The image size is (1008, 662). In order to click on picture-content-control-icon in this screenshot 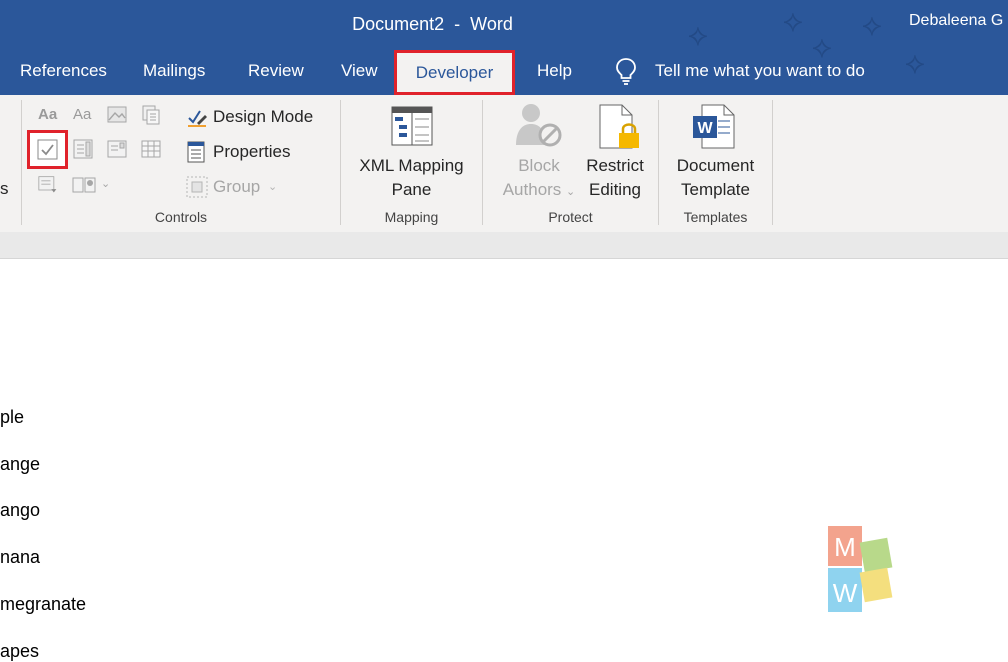, I will do `click(117, 115)`.